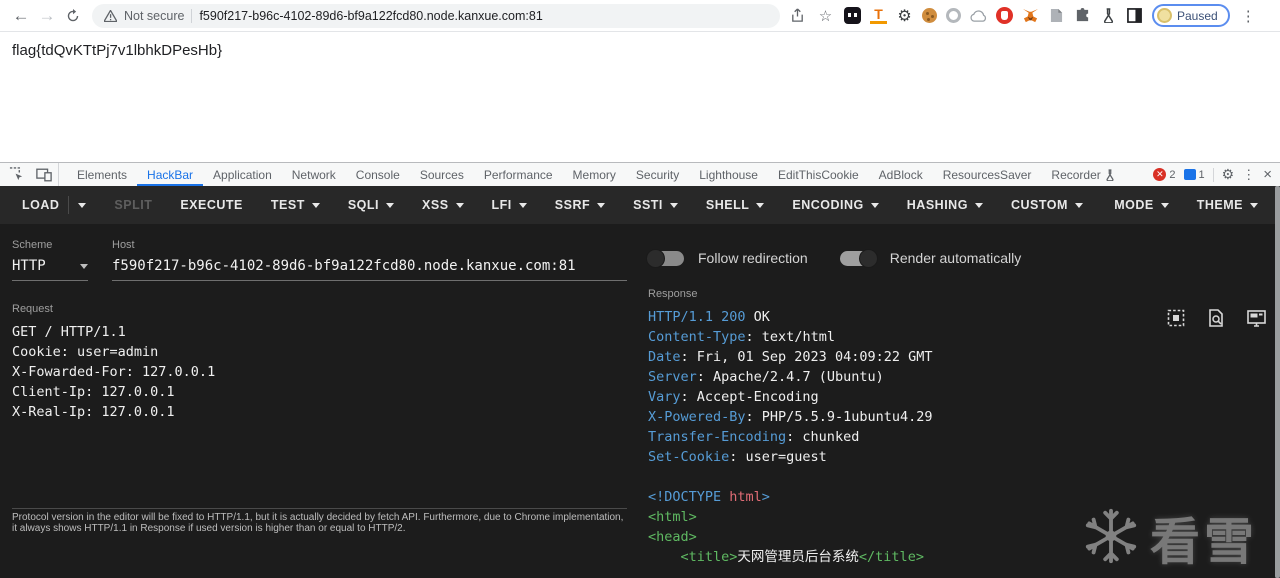 The width and height of the screenshot is (1280, 578). What do you see at coordinates (930, 258) in the screenshot?
I see `render-automatically-toggle: Render automatically` at bounding box center [930, 258].